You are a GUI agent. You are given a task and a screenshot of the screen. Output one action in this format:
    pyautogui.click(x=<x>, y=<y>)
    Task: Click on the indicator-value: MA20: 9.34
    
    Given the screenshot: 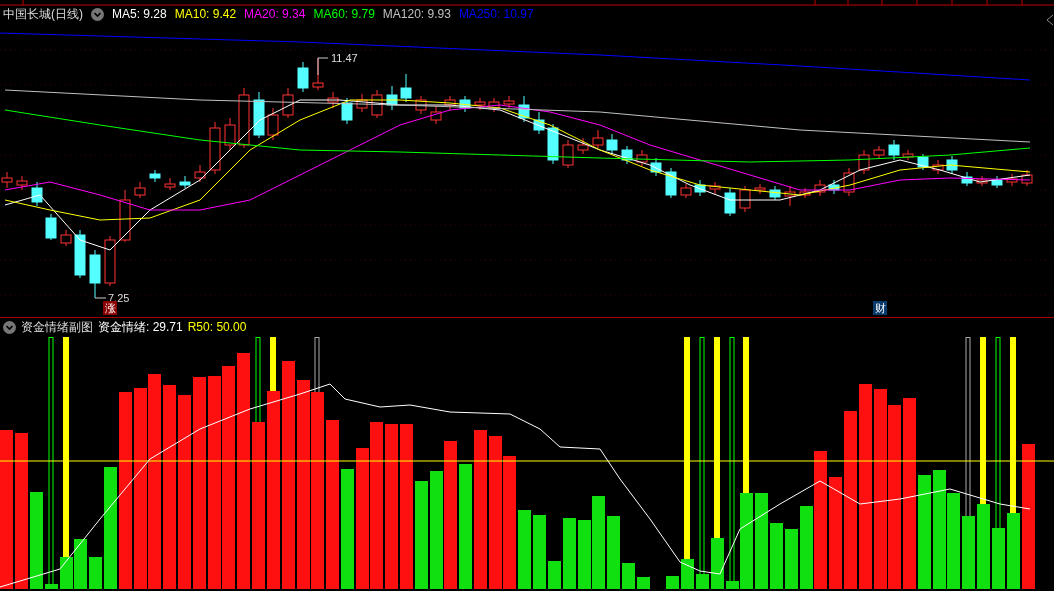 What is the action you would take?
    pyautogui.click(x=275, y=14)
    